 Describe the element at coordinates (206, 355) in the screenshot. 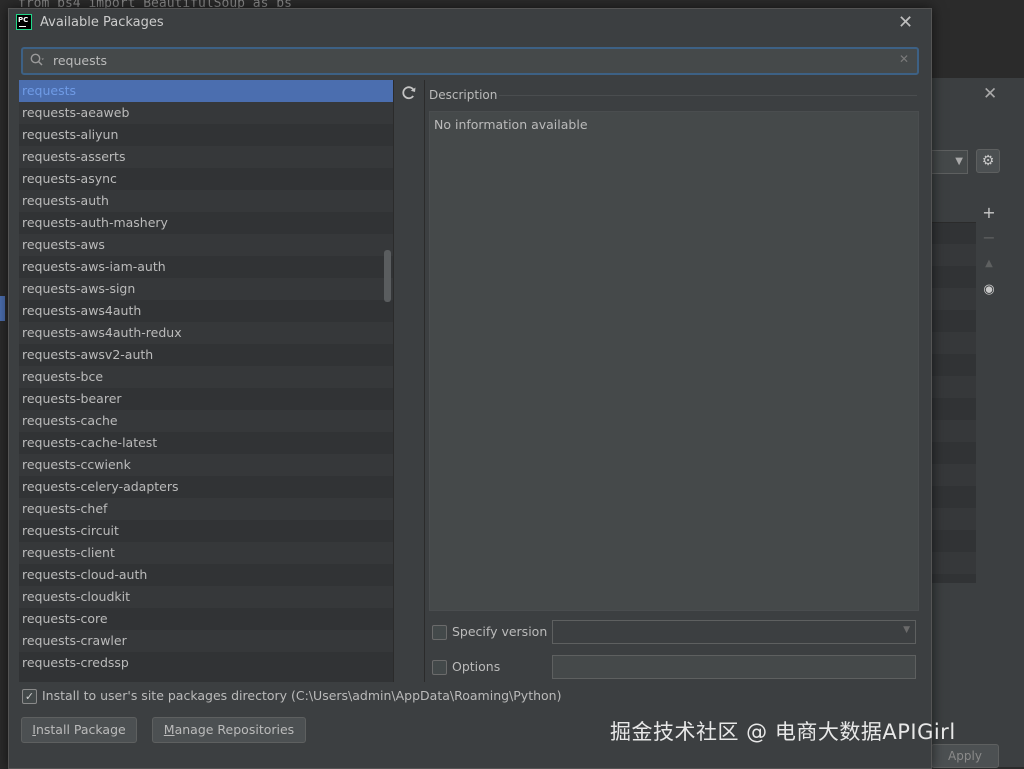

I see `package-list-item: requests-awsv2-auth` at that location.